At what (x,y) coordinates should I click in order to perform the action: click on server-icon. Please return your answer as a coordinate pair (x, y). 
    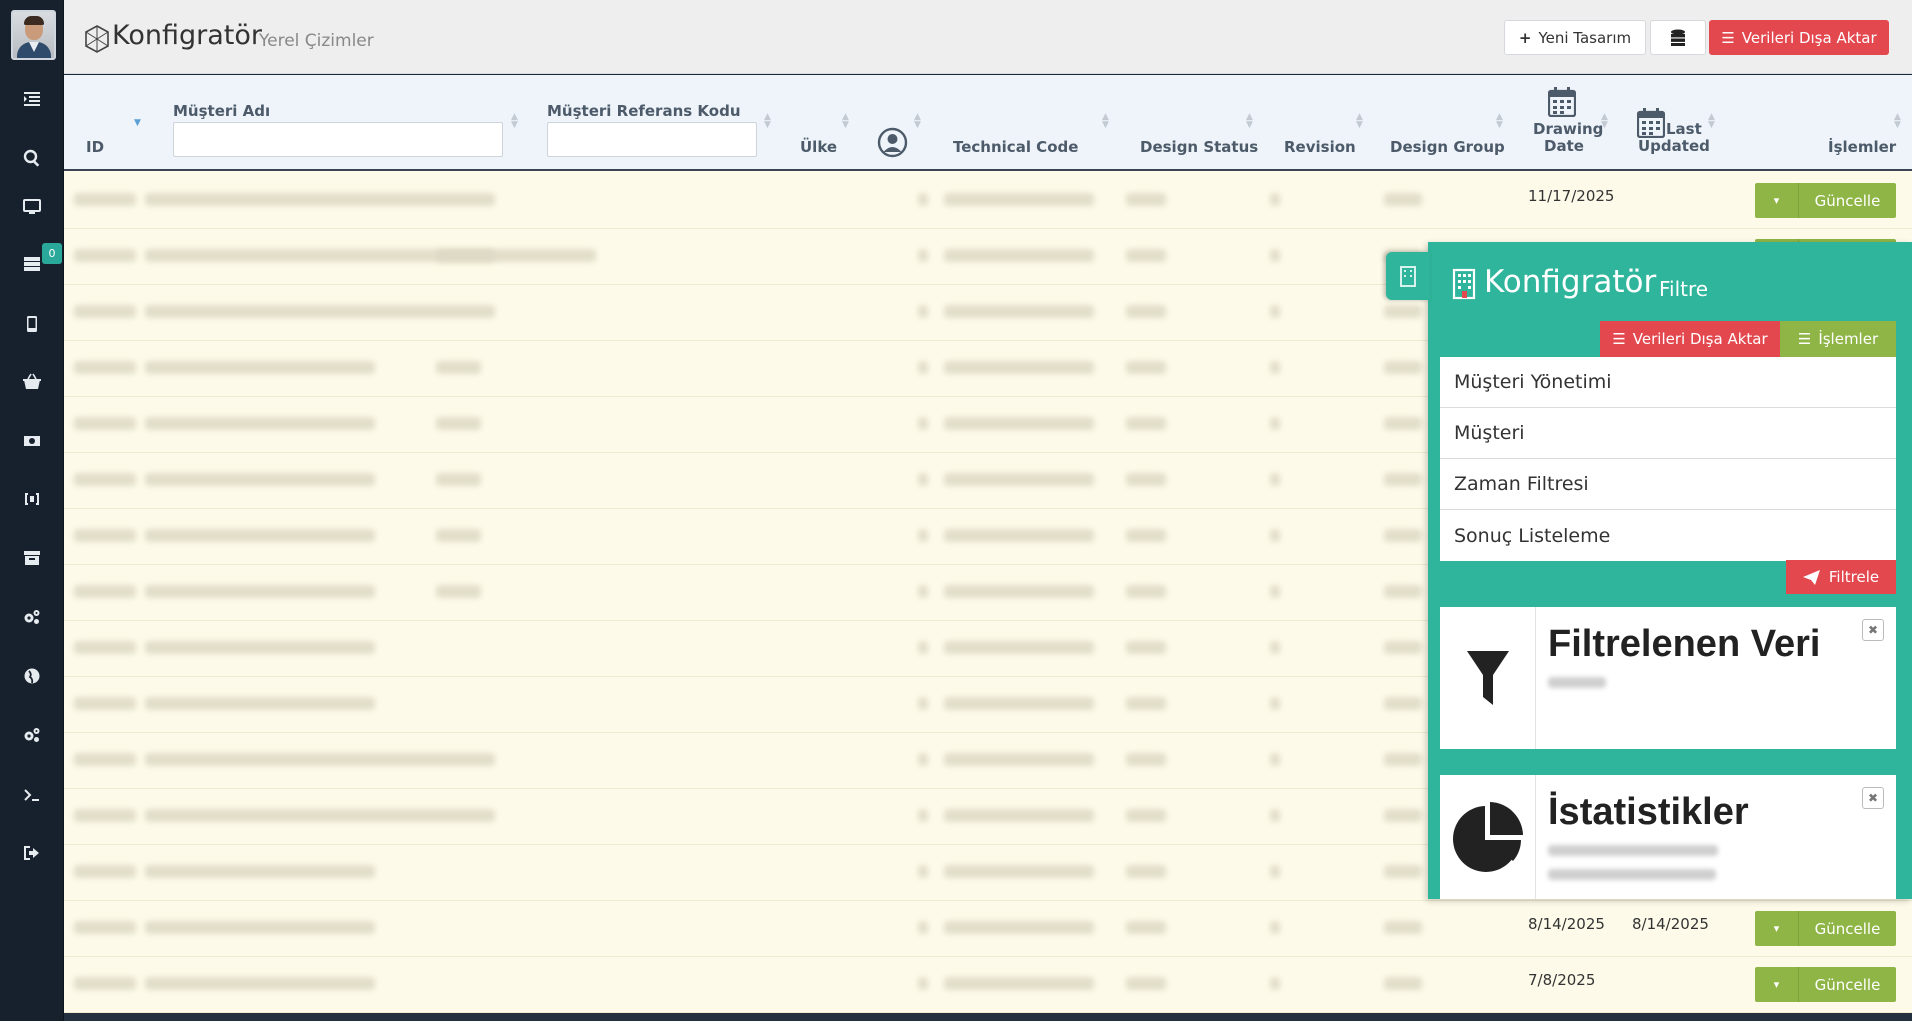
    Looking at the image, I should click on (32, 264).